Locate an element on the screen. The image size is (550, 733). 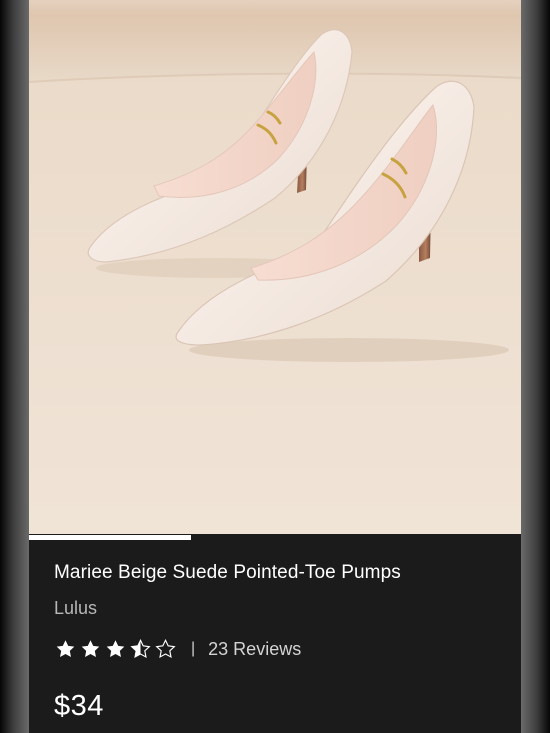
product-price: $34 is located at coordinates (79, 706).